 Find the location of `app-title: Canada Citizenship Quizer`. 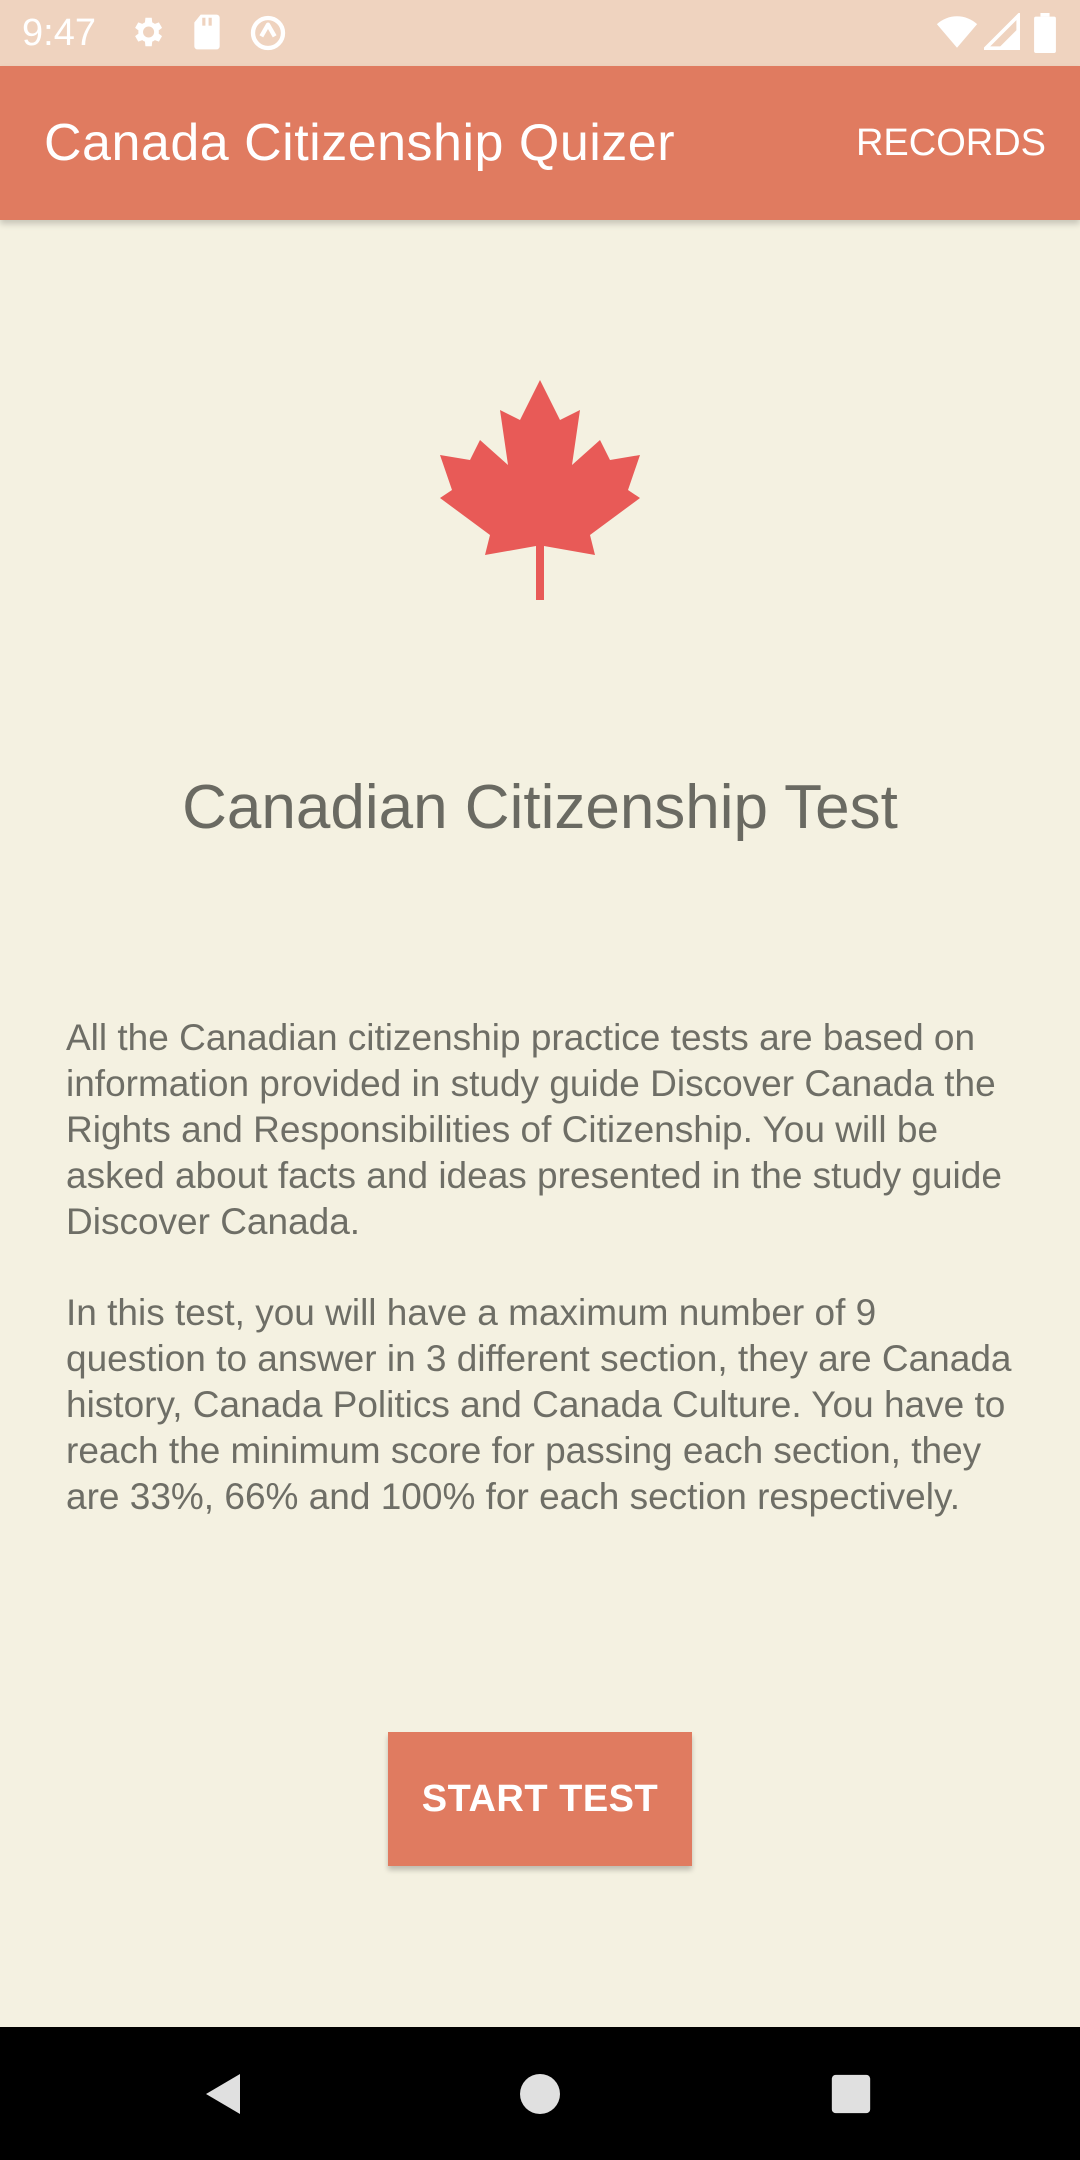

app-title: Canada Citizenship Quizer is located at coordinates (360, 143).